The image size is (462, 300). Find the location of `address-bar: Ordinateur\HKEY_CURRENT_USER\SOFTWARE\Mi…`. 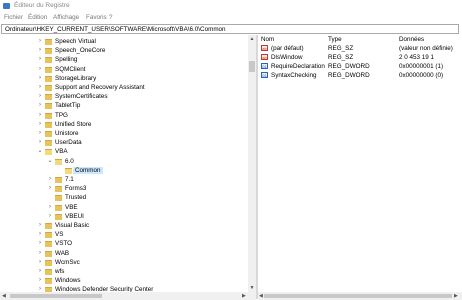

address-bar: Ordinateur\HKEY_CURRENT_USER\SOFTWARE\Mi… is located at coordinates (230, 29).